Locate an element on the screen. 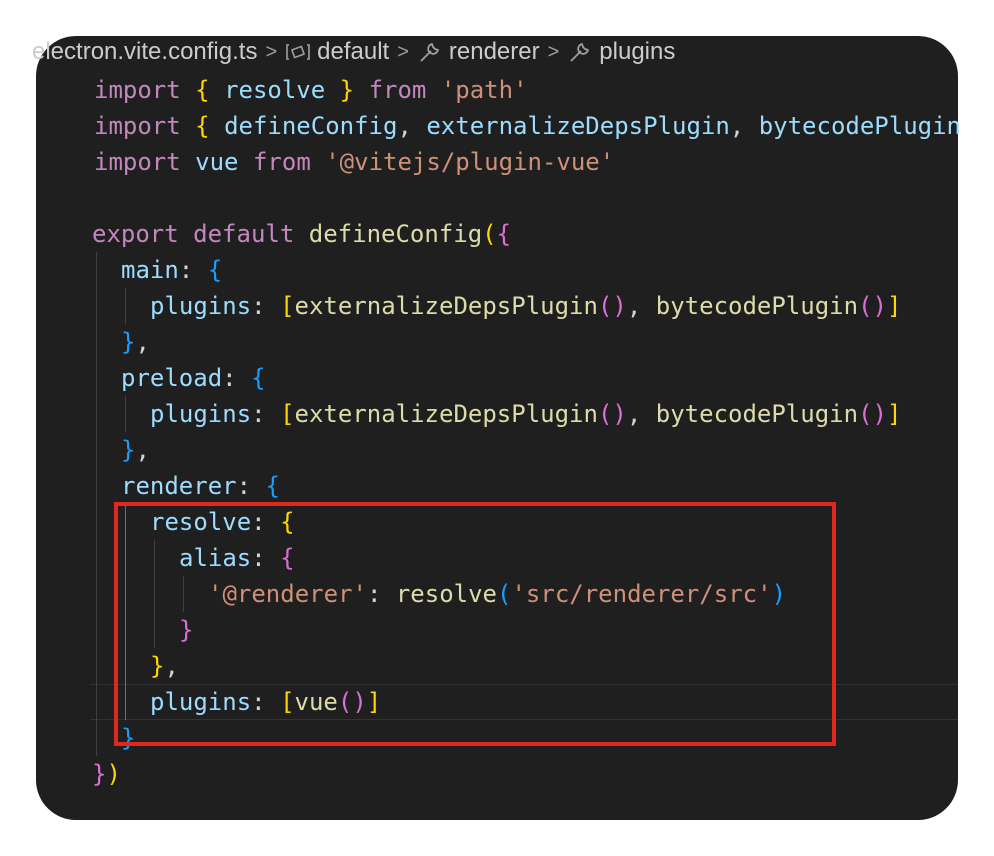 Image resolution: width=994 pixels, height=856 pixels. code-line: preload: { is located at coordinates (193, 378).